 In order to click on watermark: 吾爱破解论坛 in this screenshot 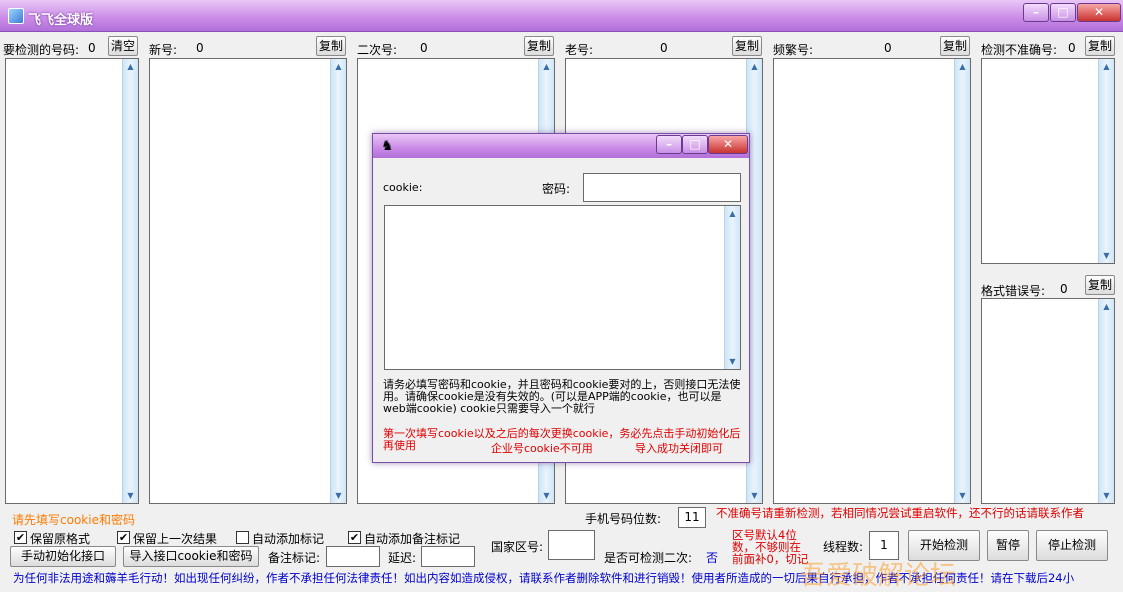, I will do `click(878, 576)`.